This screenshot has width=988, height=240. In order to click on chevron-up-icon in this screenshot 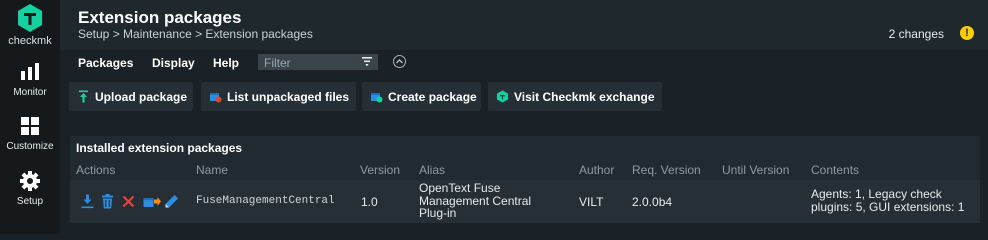, I will do `click(399, 61)`.